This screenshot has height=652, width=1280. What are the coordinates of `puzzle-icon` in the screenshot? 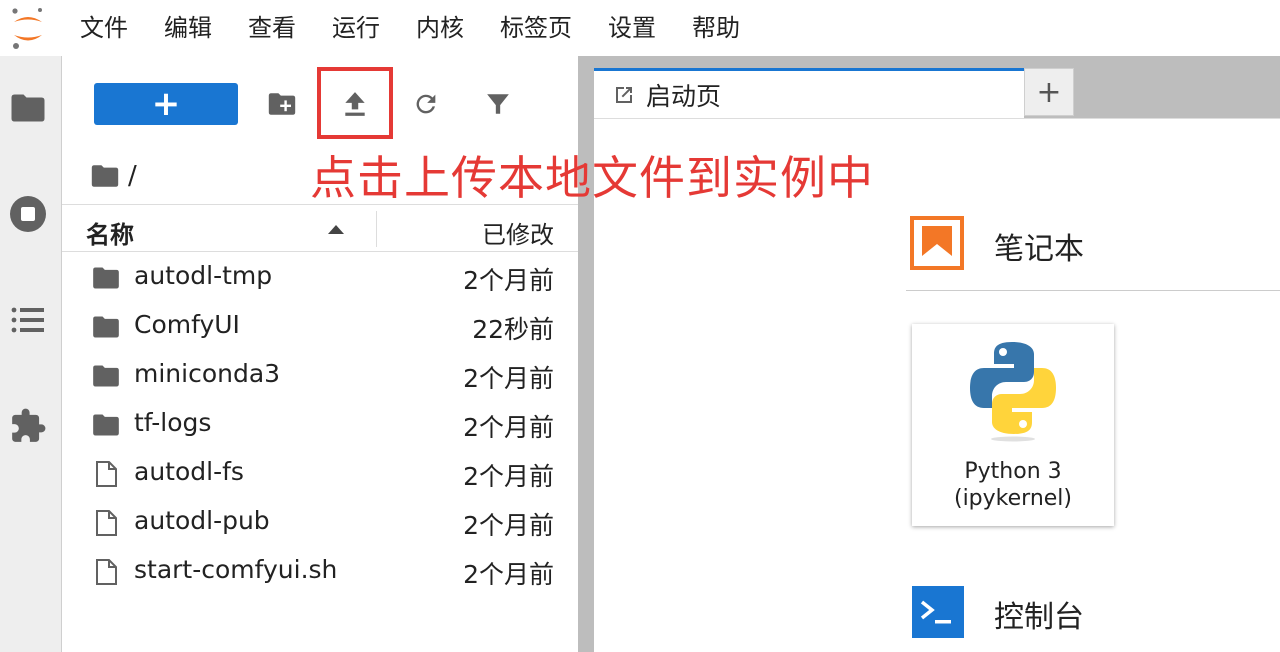 It's located at (28, 426).